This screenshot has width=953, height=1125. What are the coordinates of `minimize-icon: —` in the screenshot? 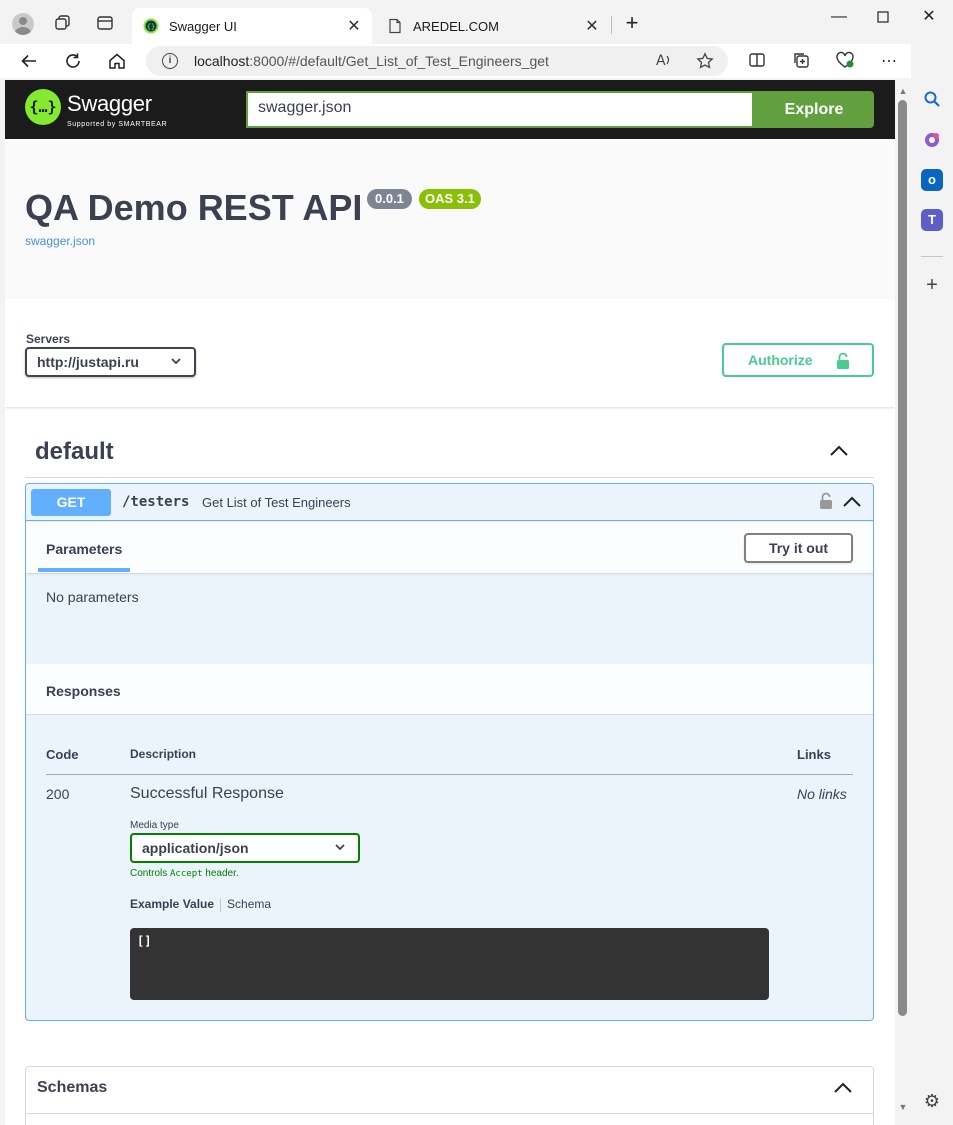 It's located at (839, 17).